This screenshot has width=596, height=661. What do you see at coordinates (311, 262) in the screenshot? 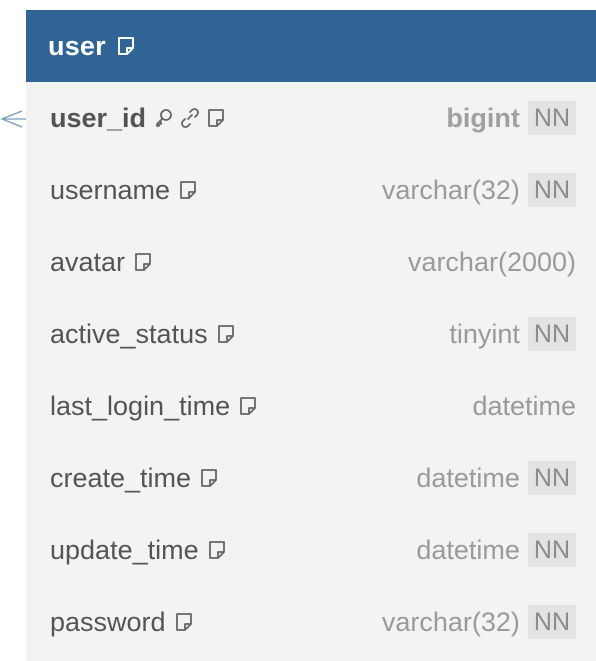
I see `column-row-avatar: avatar varchar(2000)` at bounding box center [311, 262].